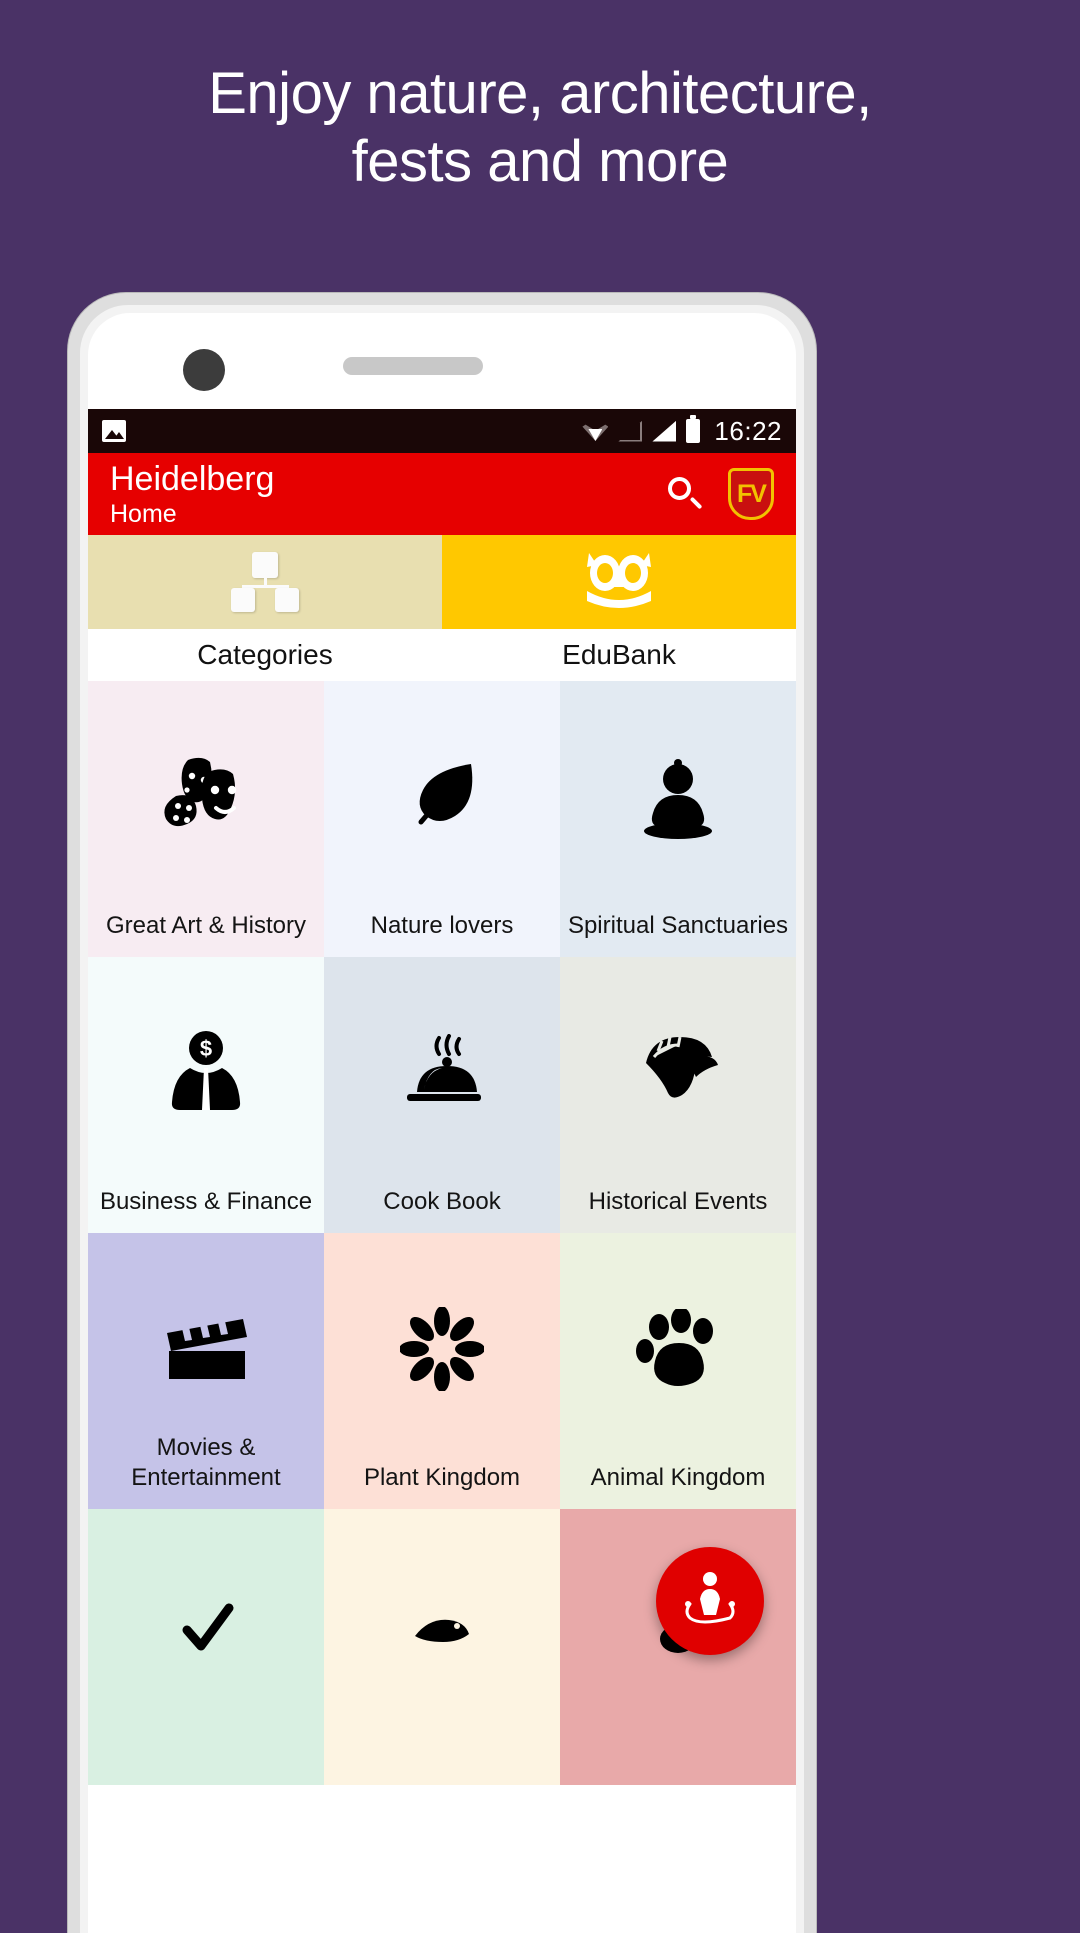 This screenshot has height=1933, width=1080. I want to click on tile-label: Historical Events, so click(678, 1201).